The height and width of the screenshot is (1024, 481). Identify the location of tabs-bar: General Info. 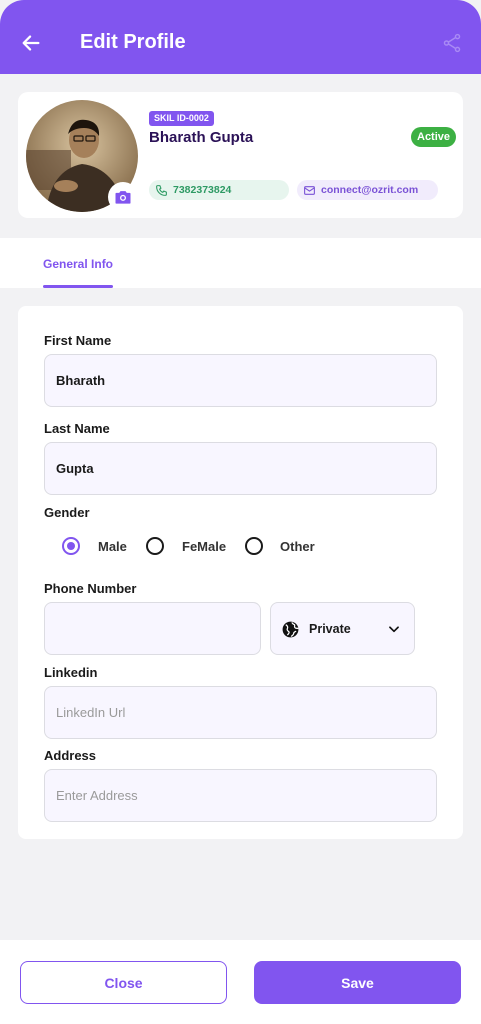
(240, 263).